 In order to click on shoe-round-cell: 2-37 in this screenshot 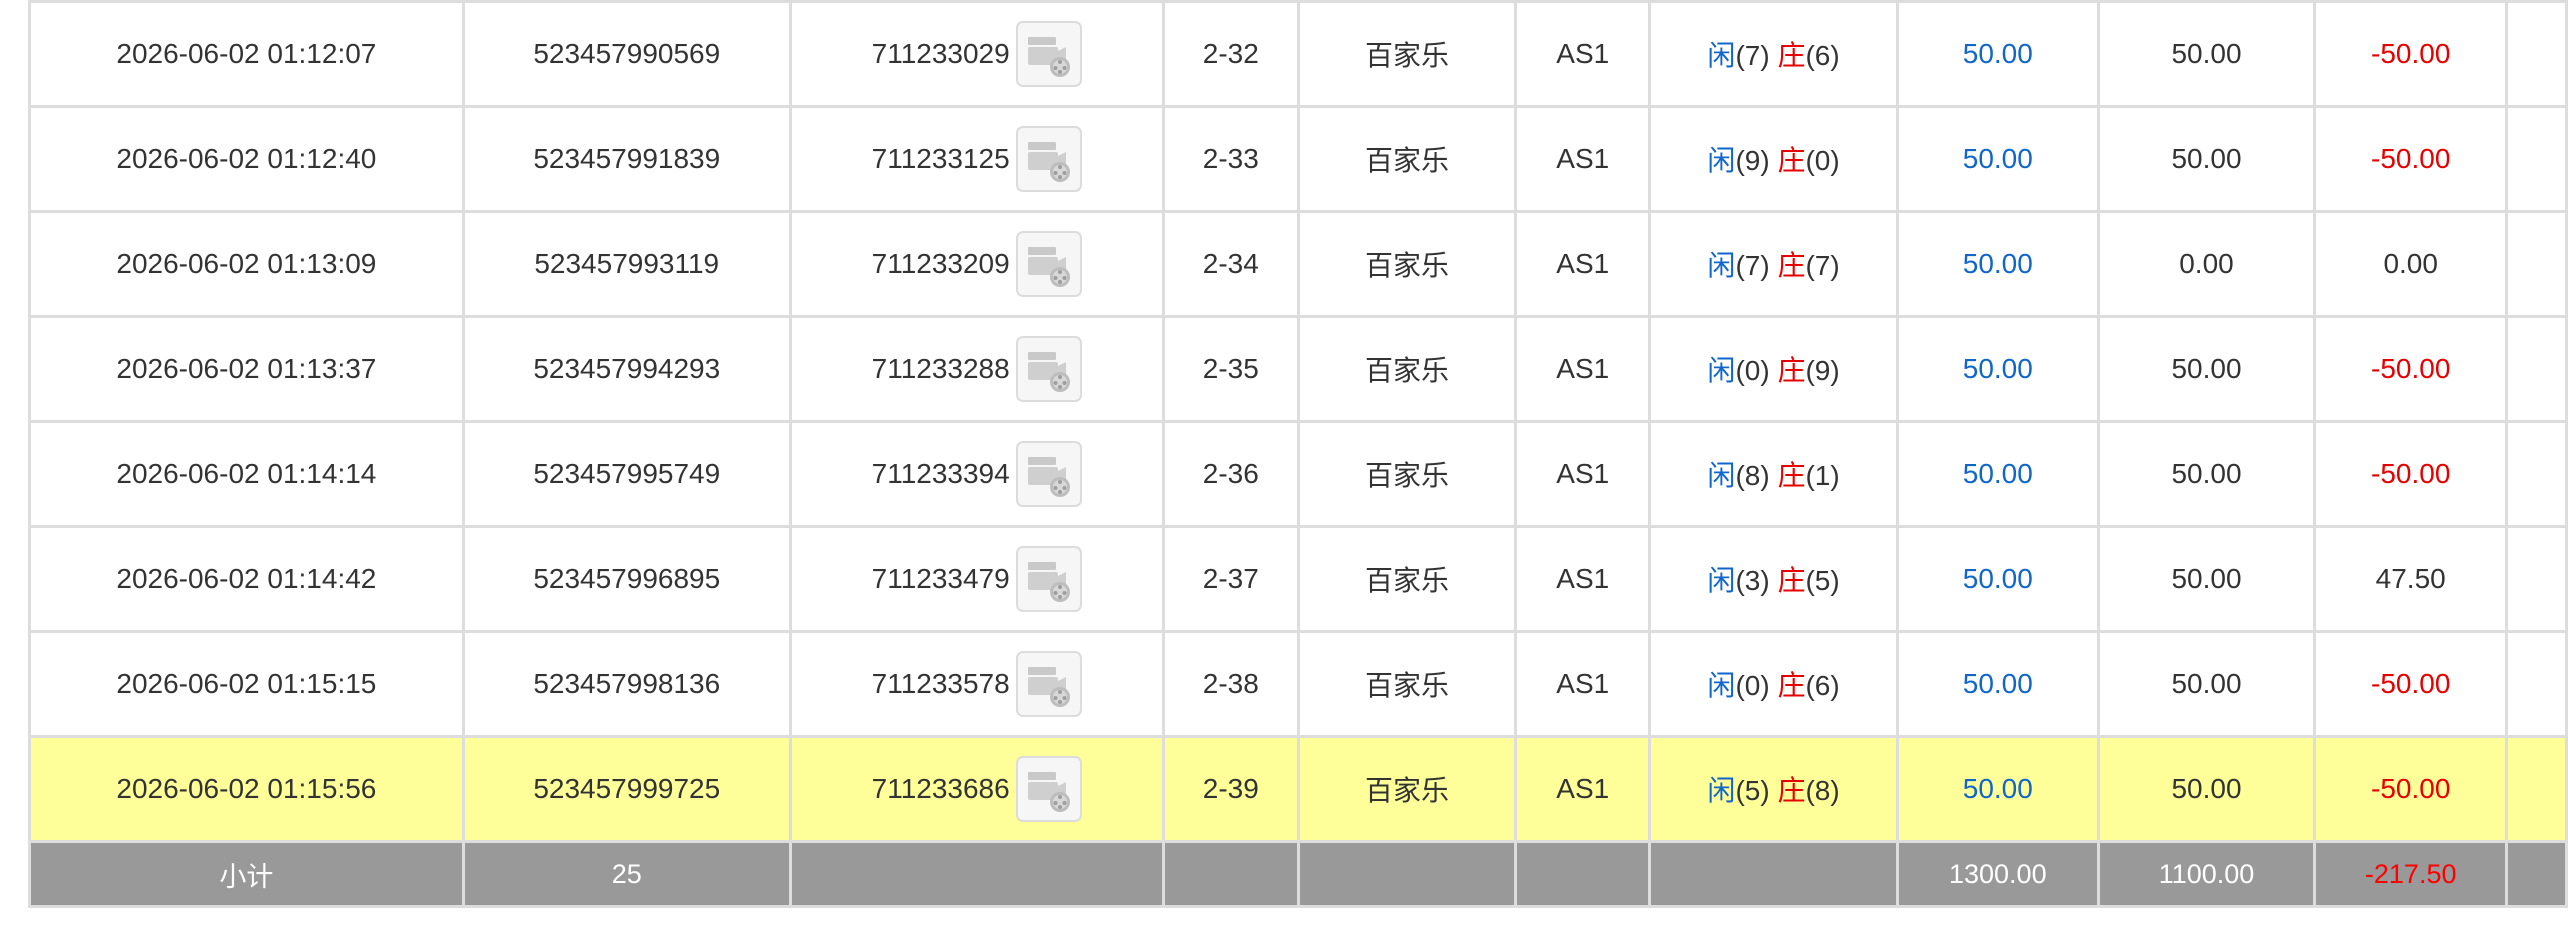, I will do `click(1231, 579)`.